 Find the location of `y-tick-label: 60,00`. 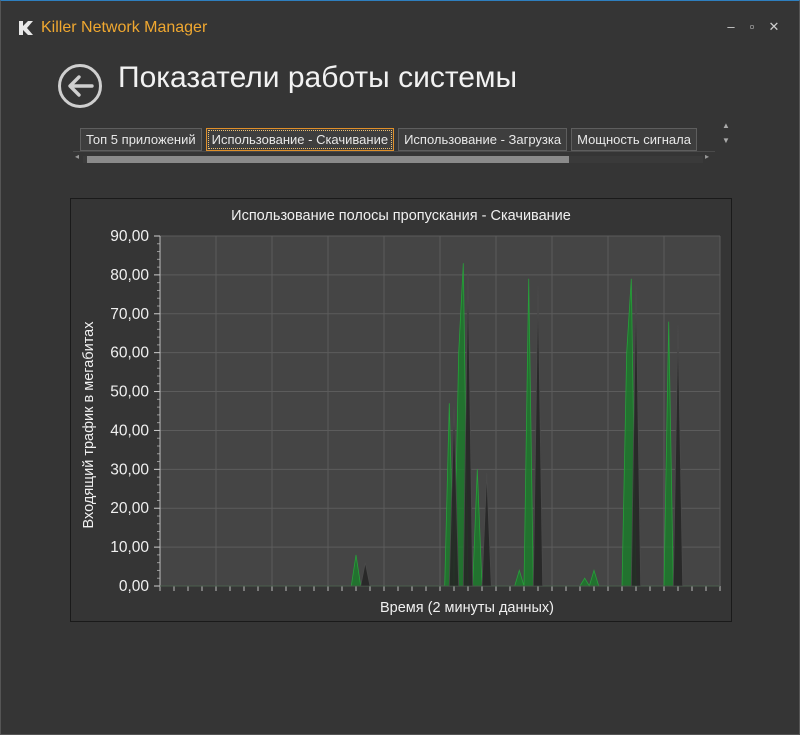

y-tick-label: 60,00 is located at coordinates (129, 353).